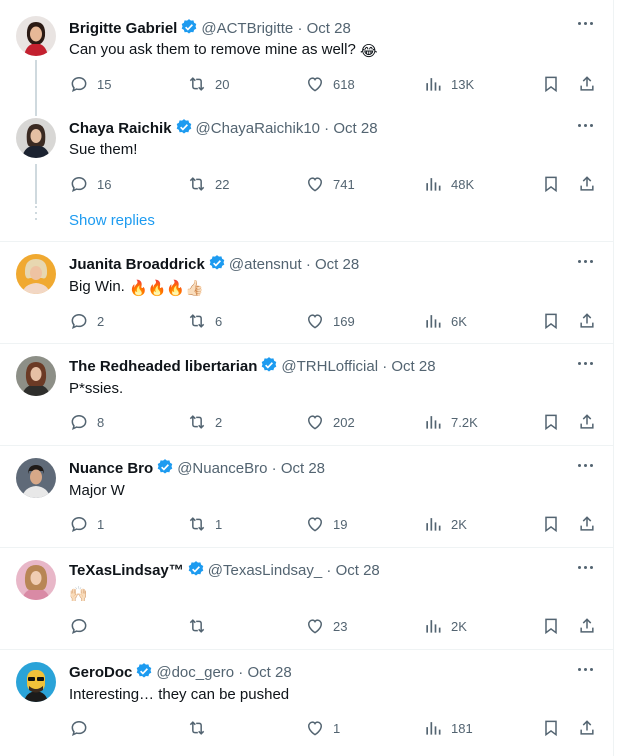 This screenshot has width=620, height=756. What do you see at coordinates (448, 728) in the screenshot?
I see `views-button: 181` at bounding box center [448, 728].